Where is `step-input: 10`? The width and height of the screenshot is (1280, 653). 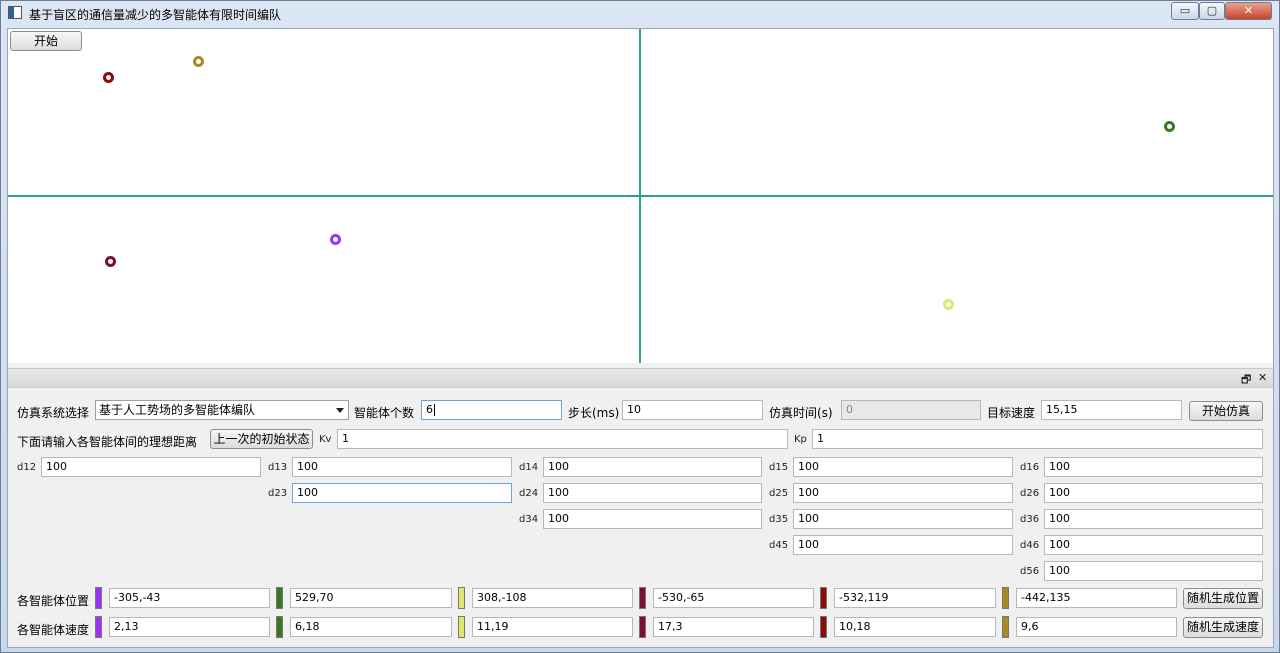
step-input: 10 is located at coordinates (692, 410).